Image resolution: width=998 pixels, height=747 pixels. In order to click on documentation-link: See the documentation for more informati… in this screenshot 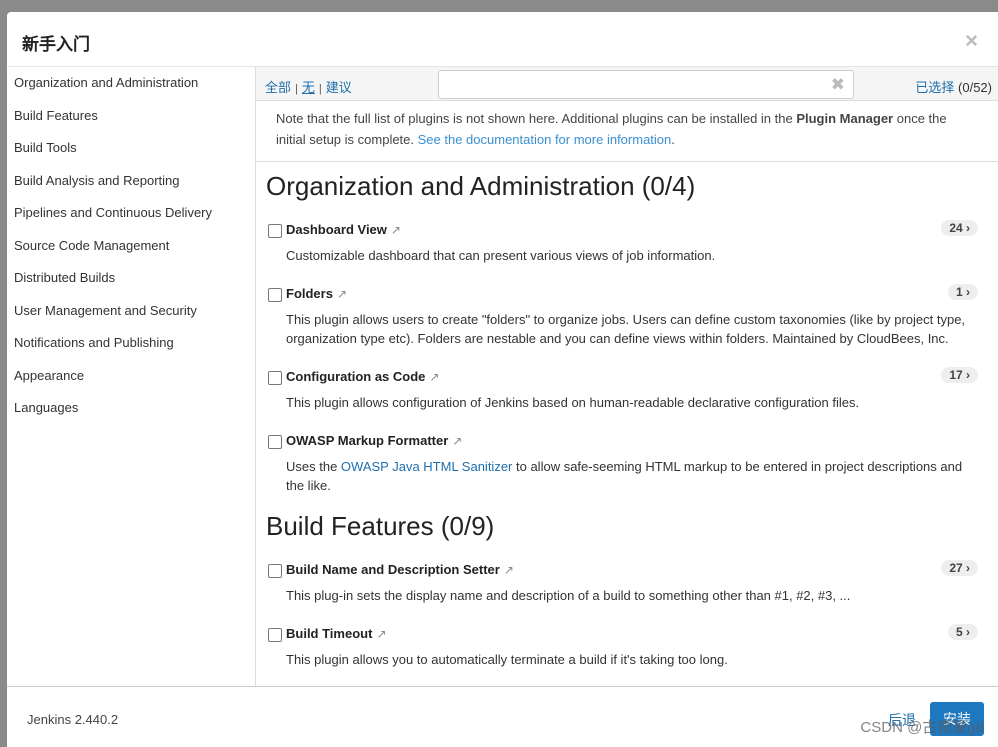, I will do `click(545, 139)`.